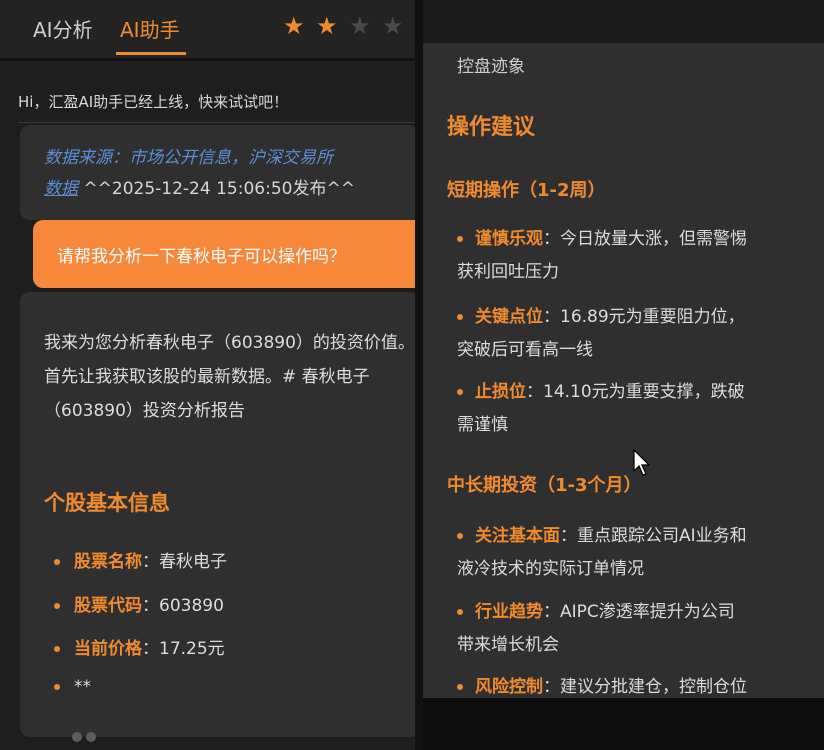 Image resolution: width=824 pixels, height=750 pixels. Describe the element at coordinates (508, 272) in the screenshot. I see `item-text-cont: 获利回吐压力` at that location.